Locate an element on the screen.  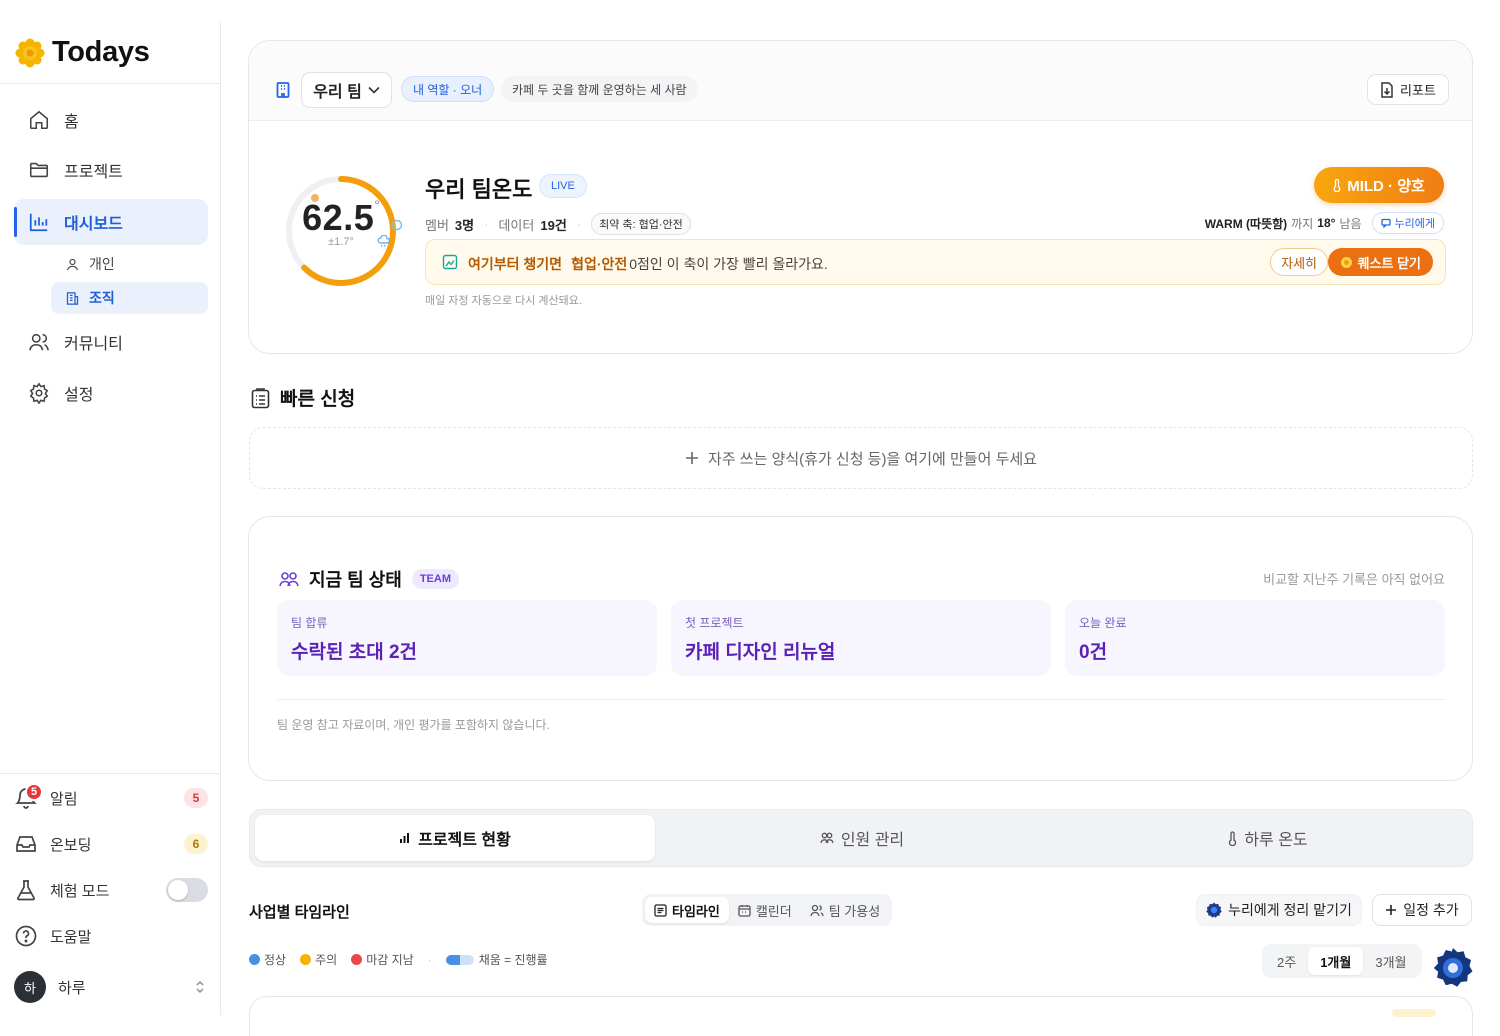
stat-card-done-today: 오늘 완료 0건 is located at coordinates (1255, 638).